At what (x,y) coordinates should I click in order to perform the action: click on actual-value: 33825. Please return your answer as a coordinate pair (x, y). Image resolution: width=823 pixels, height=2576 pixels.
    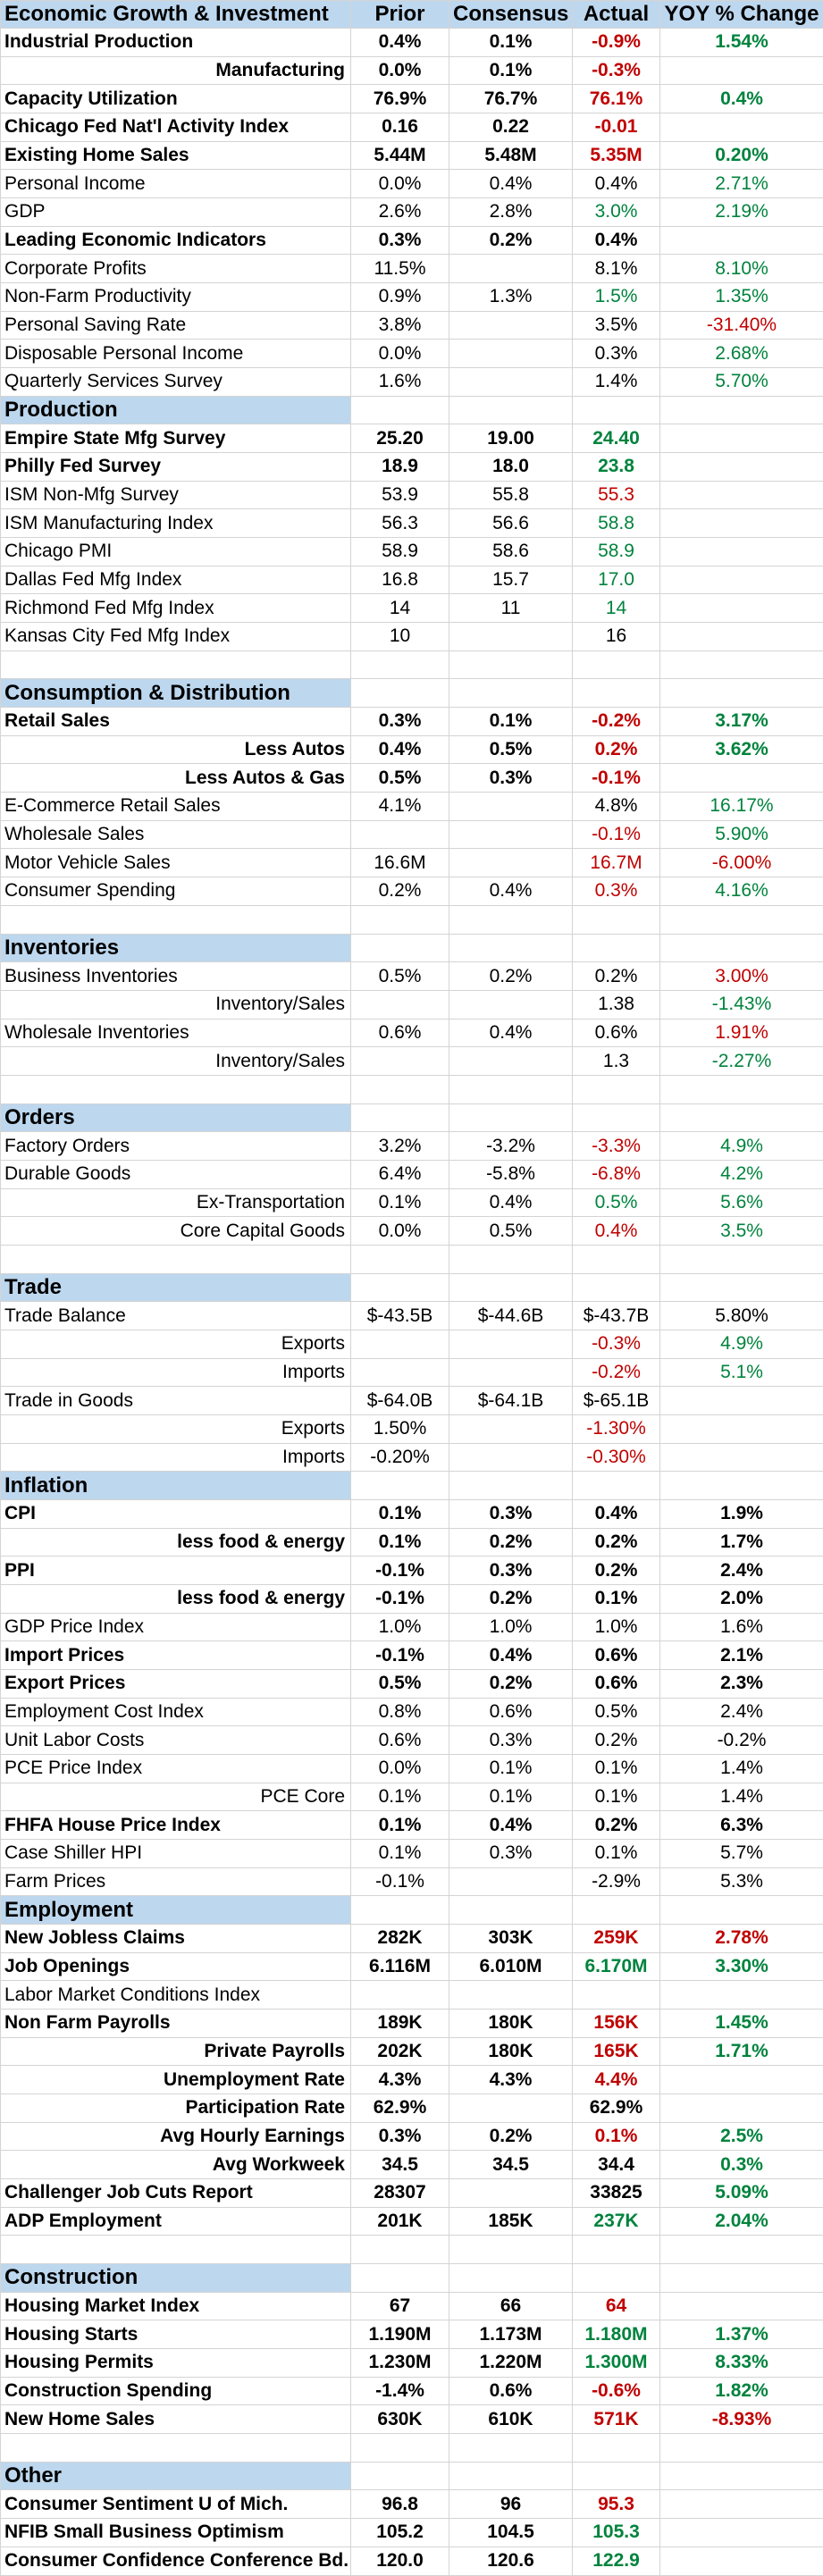
    Looking at the image, I should click on (616, 2193).